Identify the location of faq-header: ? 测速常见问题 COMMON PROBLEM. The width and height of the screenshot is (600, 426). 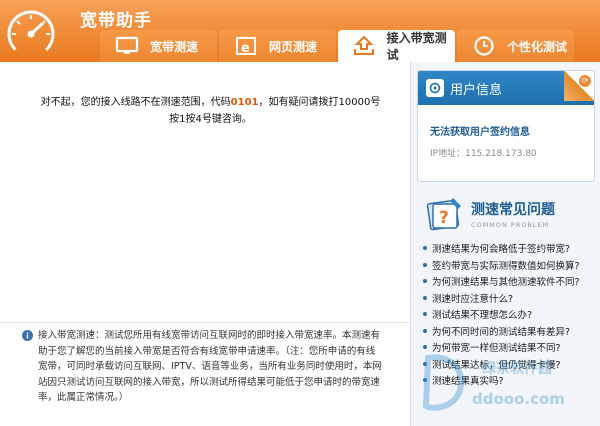
(510, 216).